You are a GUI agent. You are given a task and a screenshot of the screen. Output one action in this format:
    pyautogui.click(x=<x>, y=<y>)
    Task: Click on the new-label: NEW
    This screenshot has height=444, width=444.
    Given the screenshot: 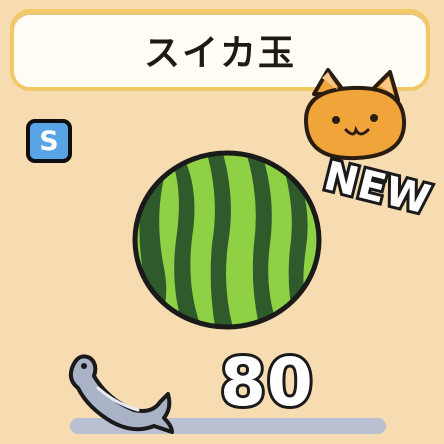 What is the action you would take?
    pyautogui.click(x=378, y=188)
    